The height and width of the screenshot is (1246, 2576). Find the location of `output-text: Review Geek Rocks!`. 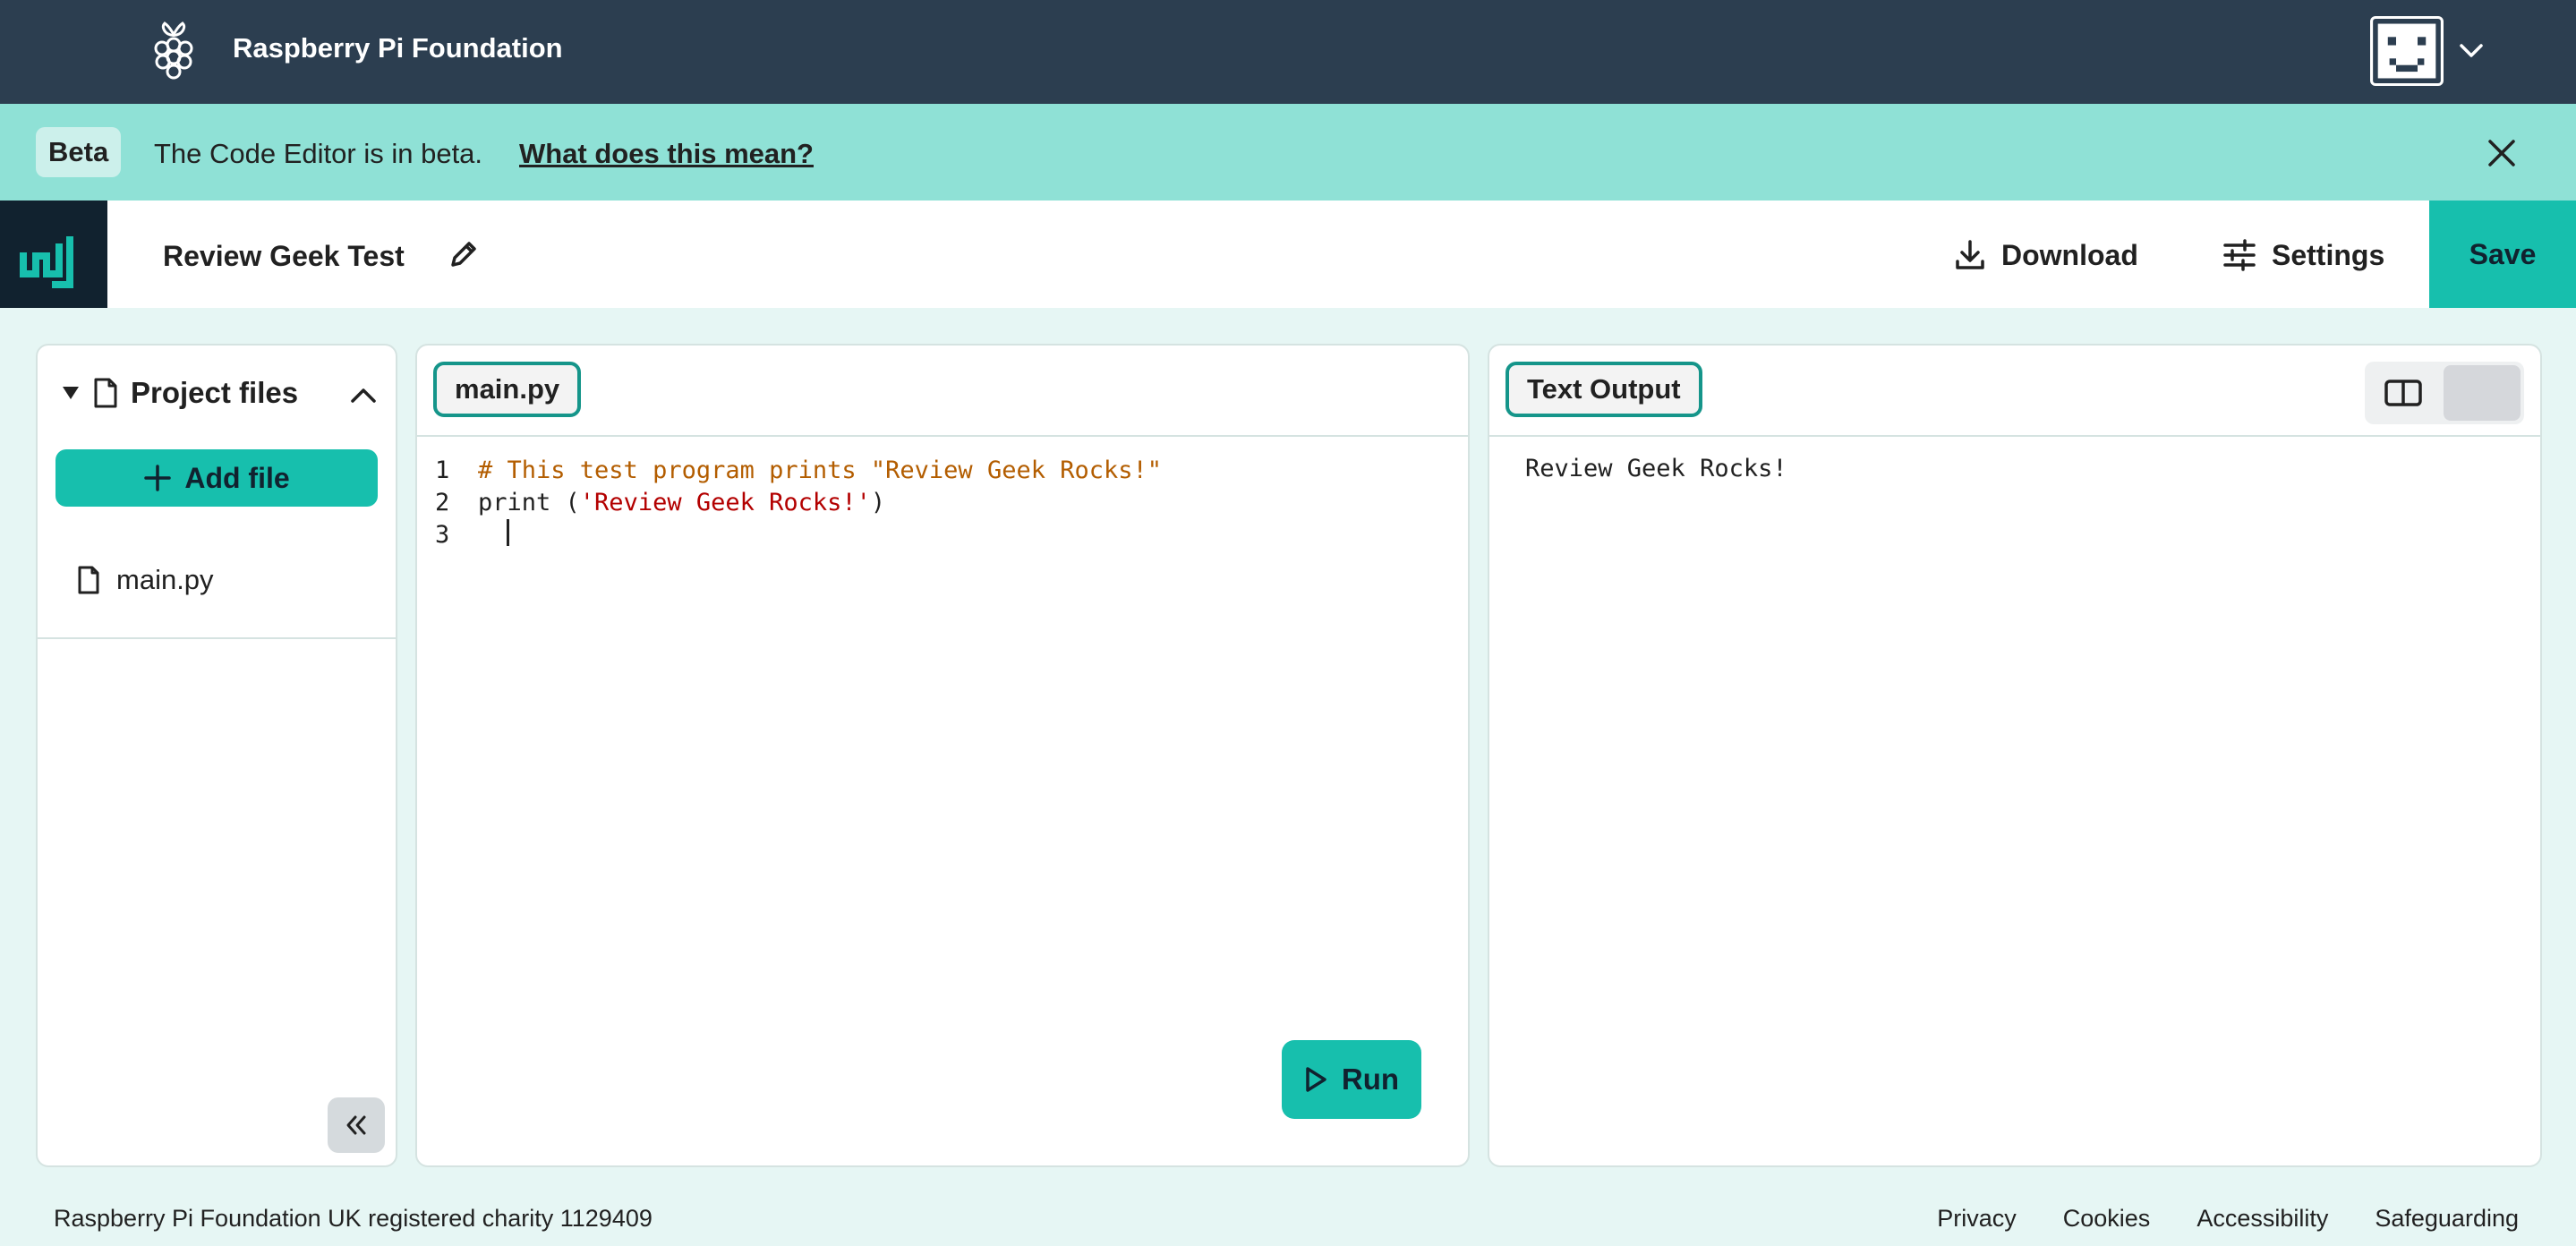

output-text: Review Geek Rocks! is located at coordinates (1656, 468).